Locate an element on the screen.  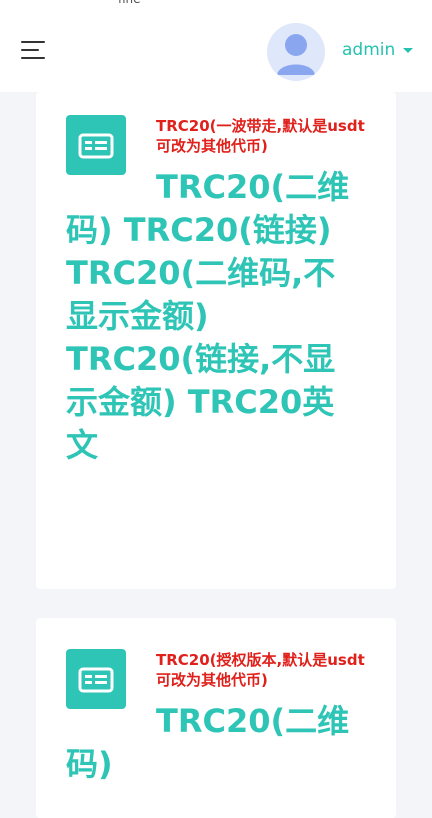
username-label: admin is located at coordinates (369, 50).